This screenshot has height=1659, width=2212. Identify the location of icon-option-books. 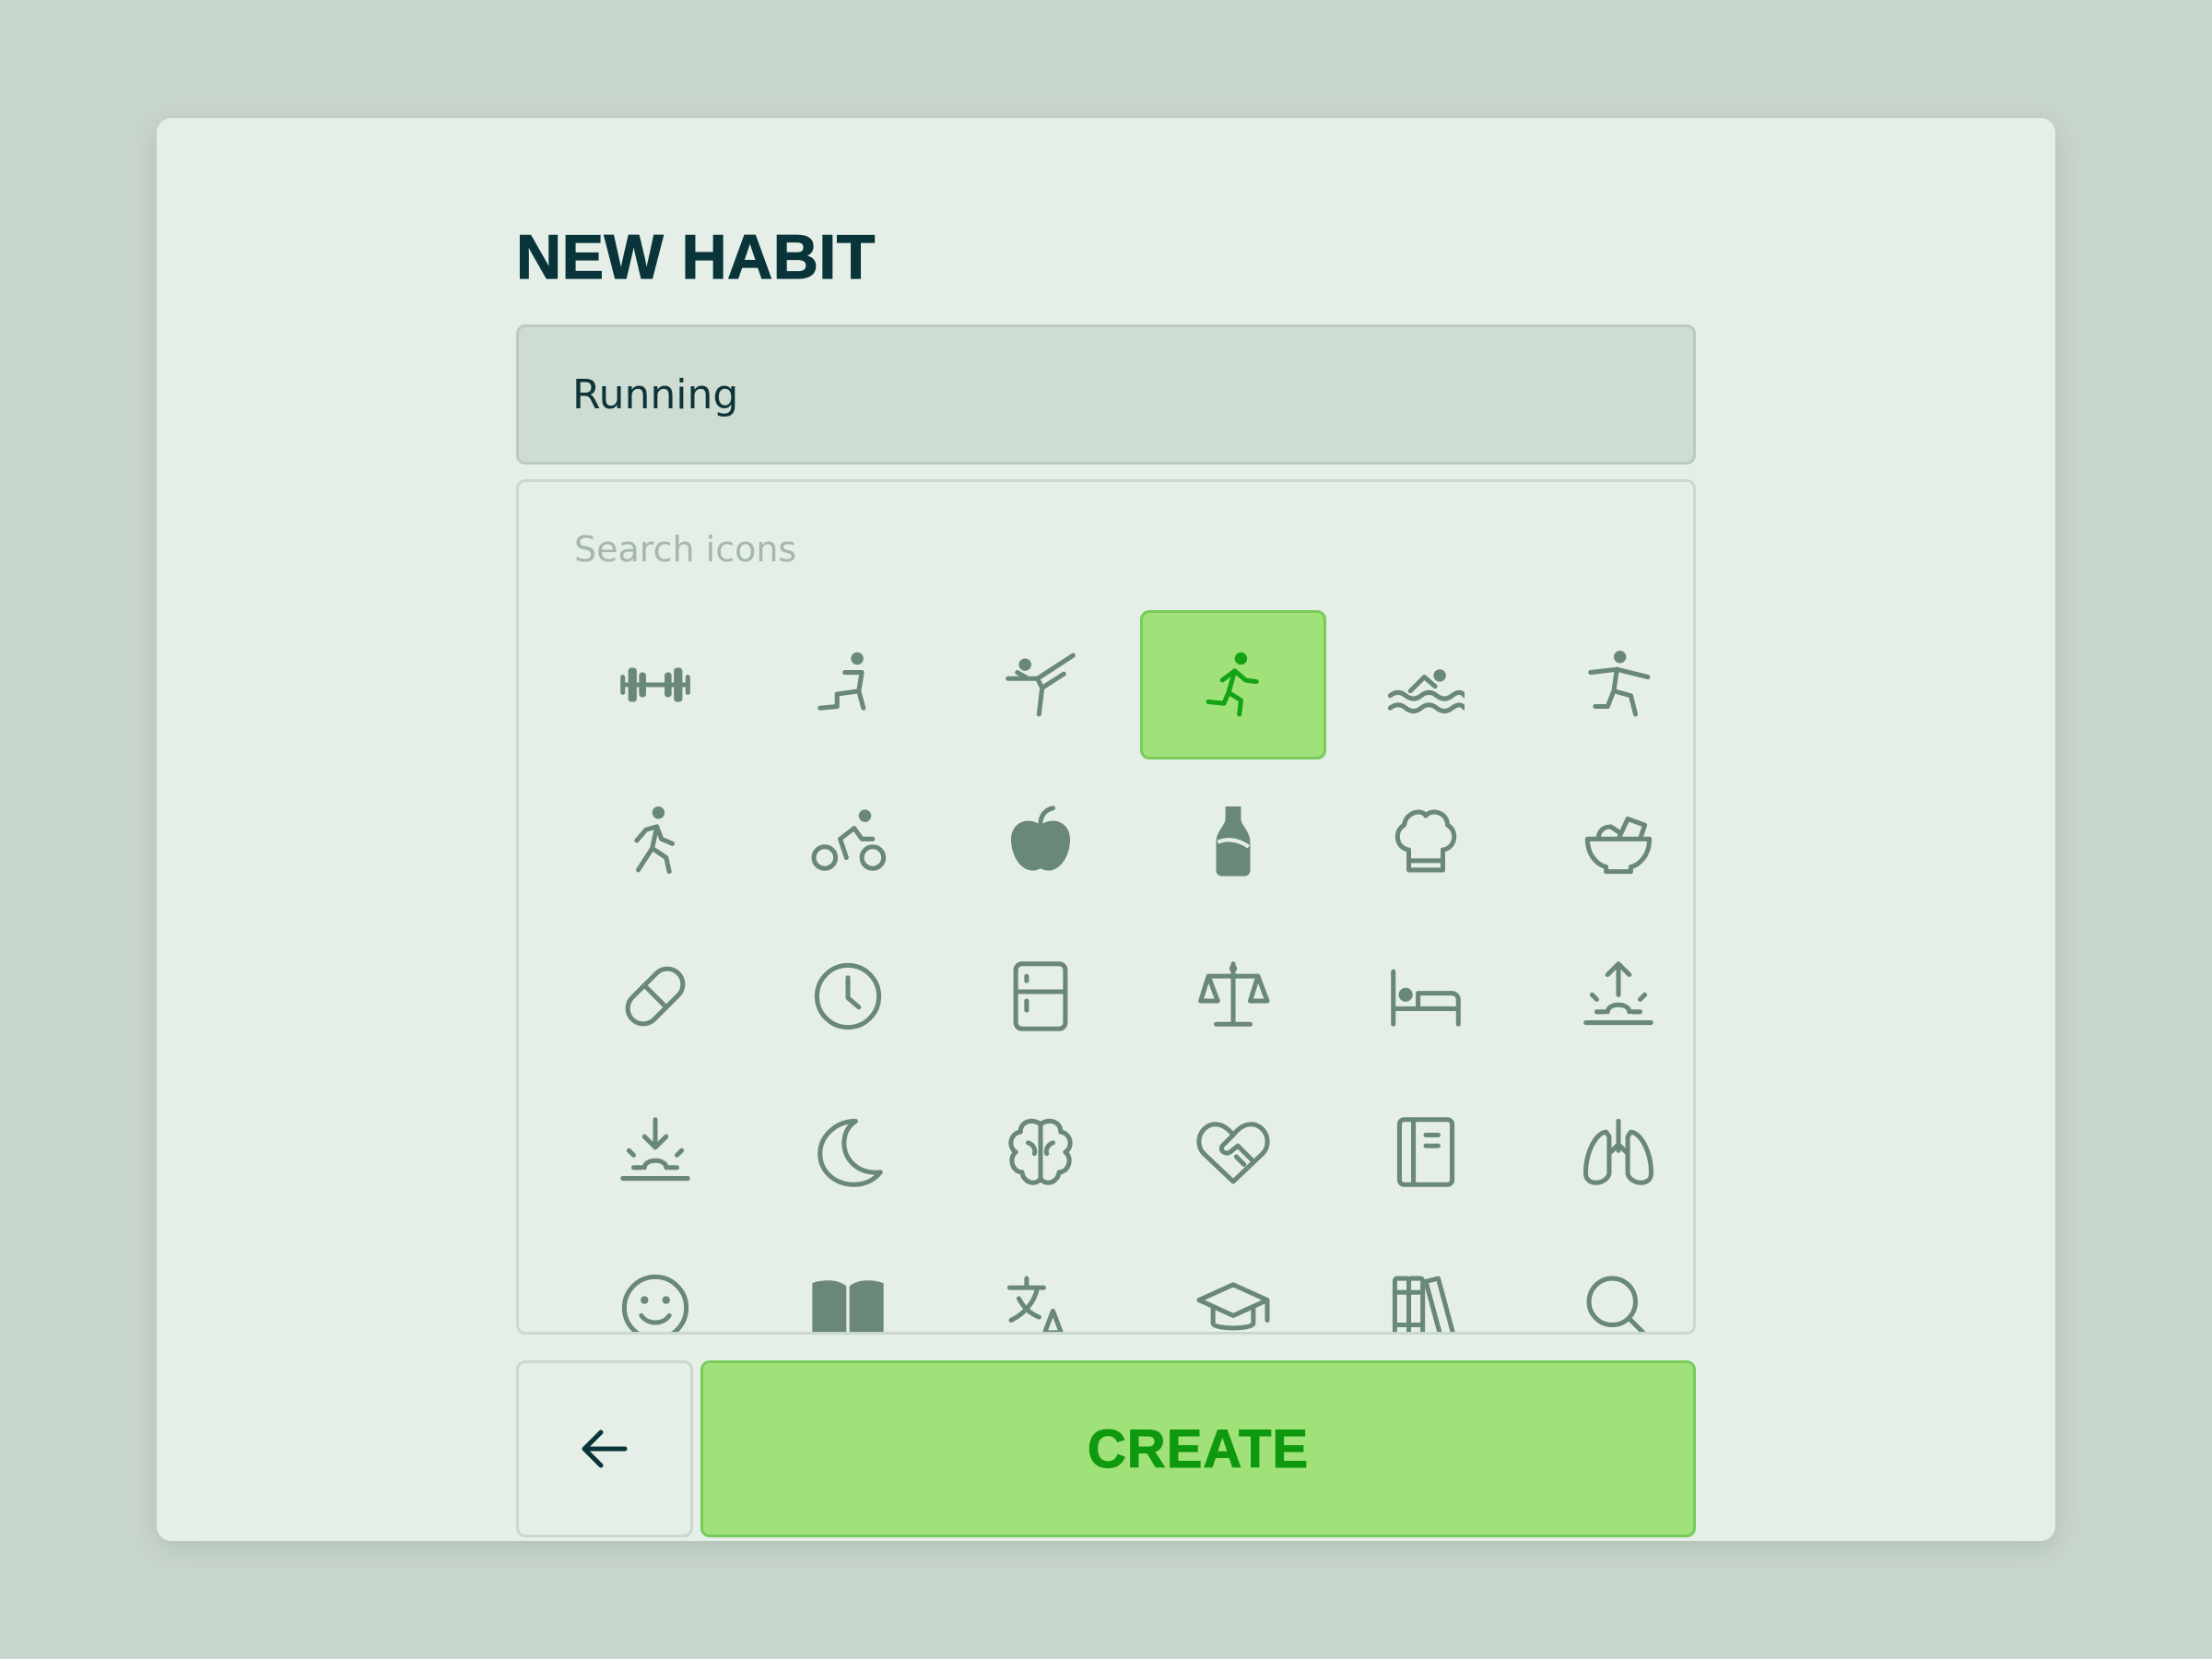
(1426, 1282).